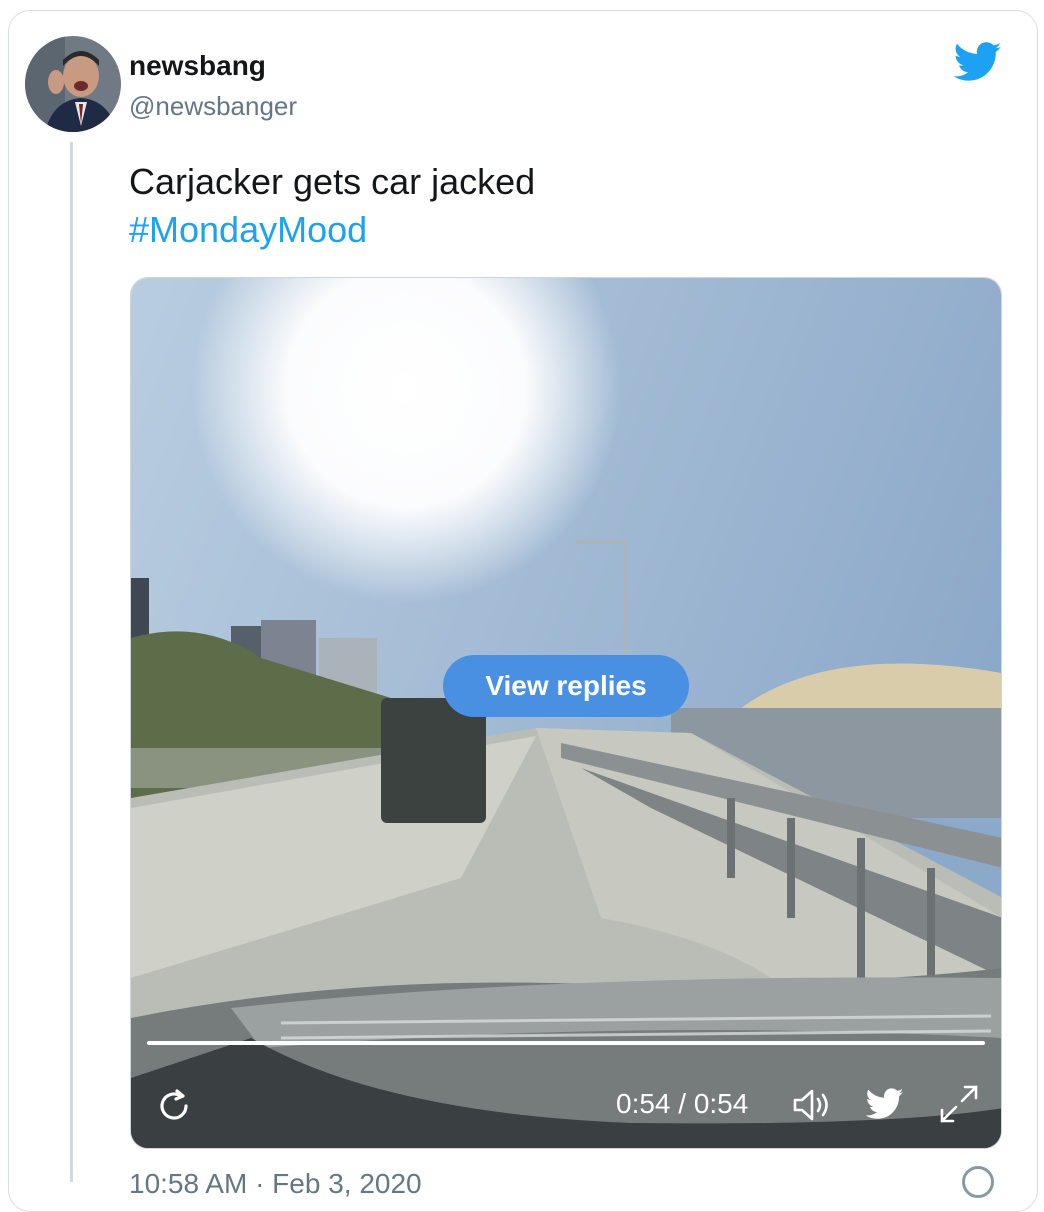  Describe the element at coordinates (73, 84) in the screenshot. I see `avatar` at that location.